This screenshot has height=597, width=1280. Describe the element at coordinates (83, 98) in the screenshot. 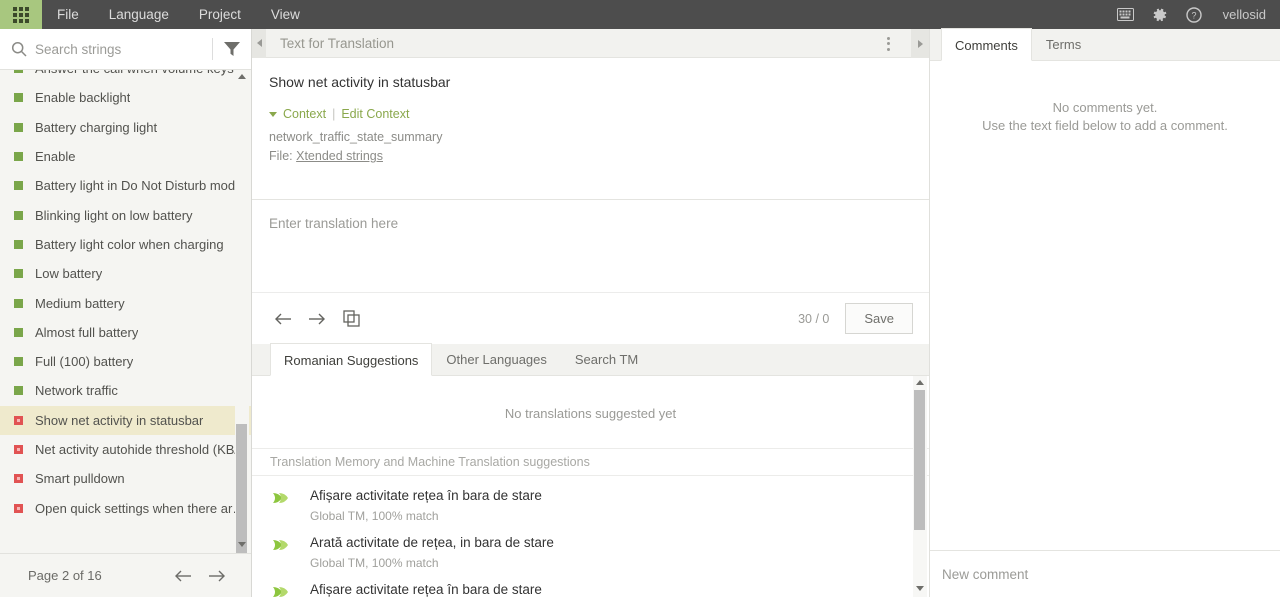

I see `list-item-label: Enable backlight` at that location.